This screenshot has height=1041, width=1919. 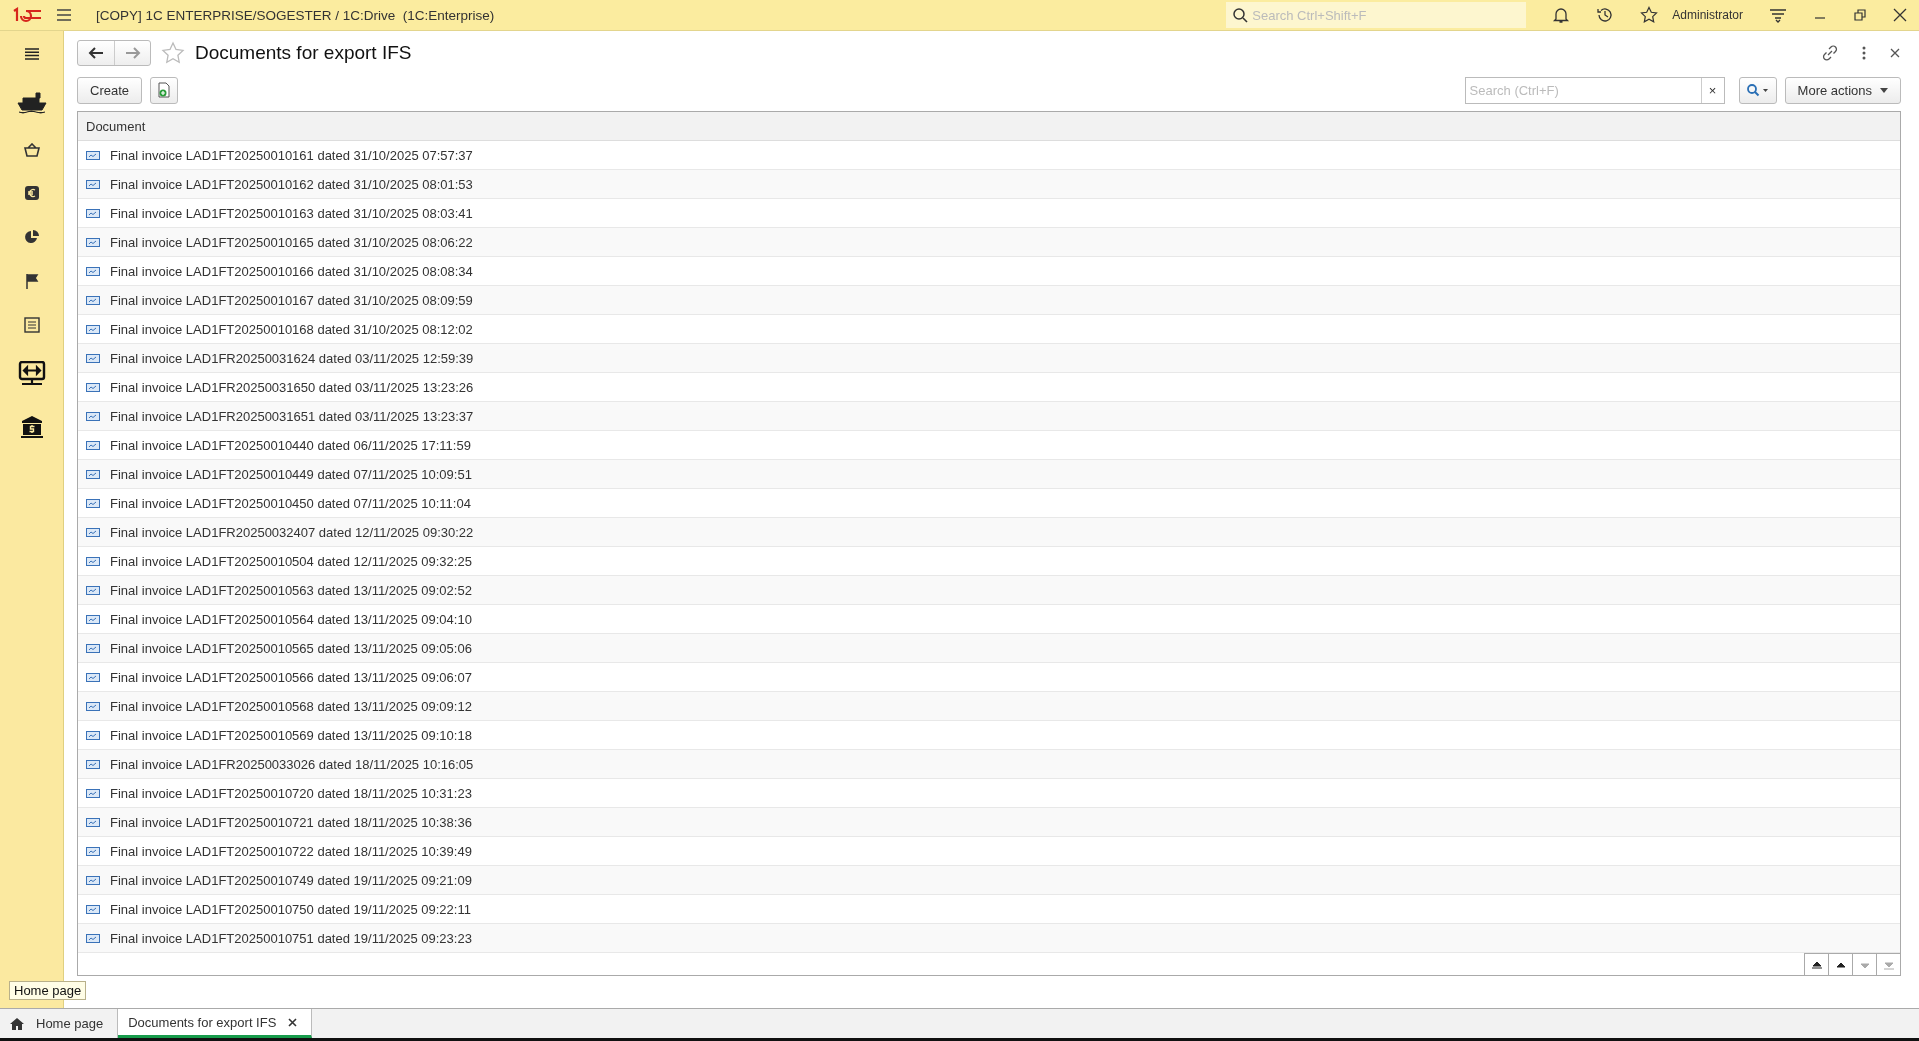 What do you see at coordinates (1816, 964) in the screenshot?
I see `first-page-button` at bounding box center [1816, 964].